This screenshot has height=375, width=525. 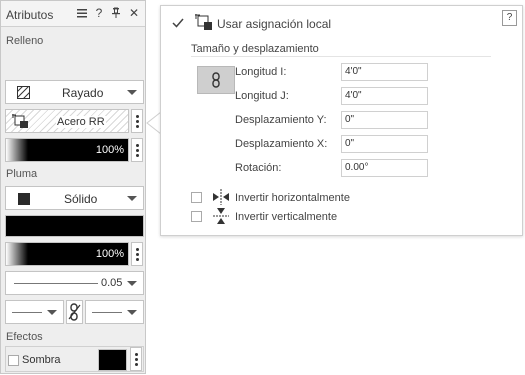 I want to click on line-end-link-button, so click(x=74, y=312).